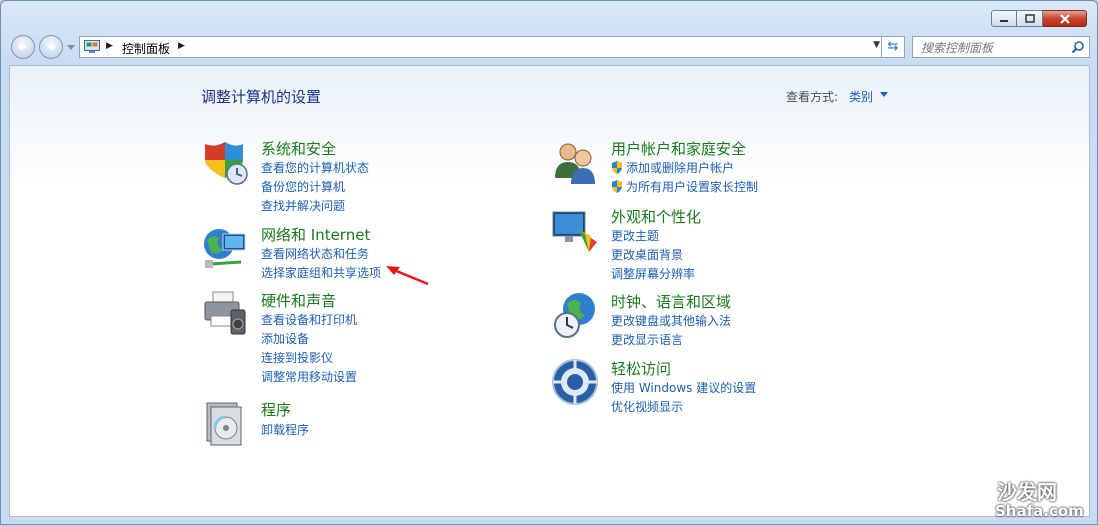  I want to click on control-panel-icon, so click(92, 46).